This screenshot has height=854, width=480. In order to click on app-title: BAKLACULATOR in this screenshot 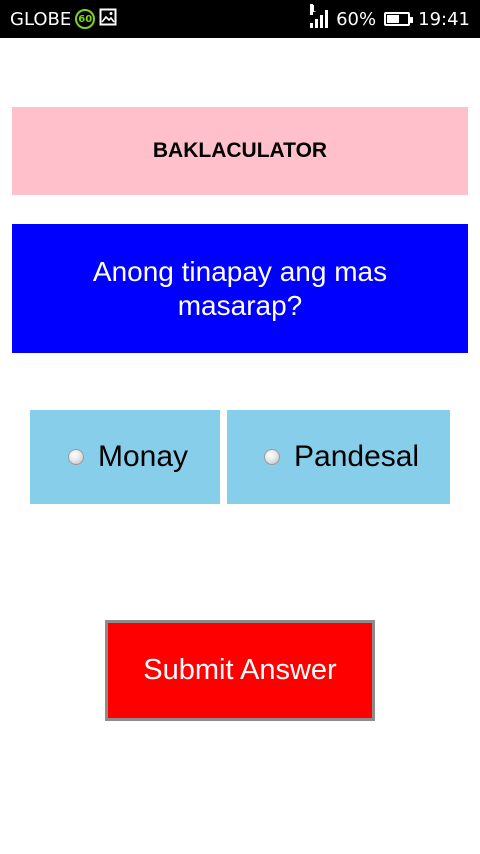, I will do `click(240, 151)`.